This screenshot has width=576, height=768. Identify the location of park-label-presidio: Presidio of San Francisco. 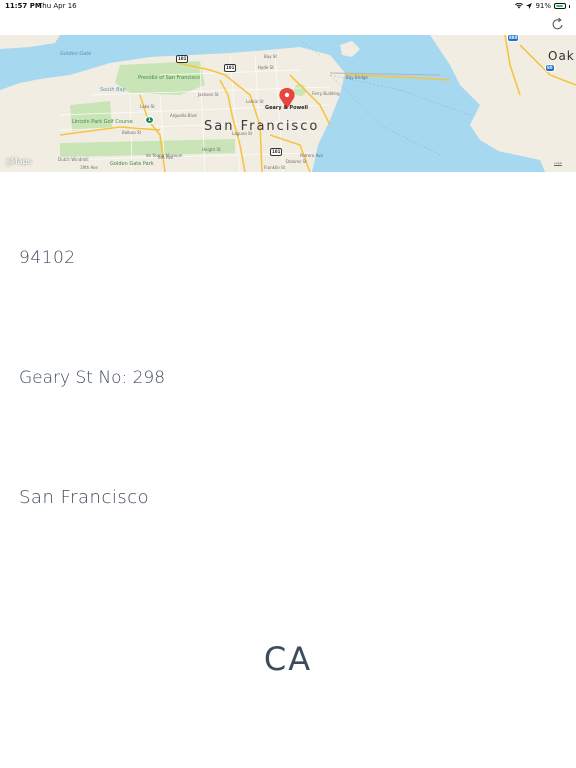
(169, 78).